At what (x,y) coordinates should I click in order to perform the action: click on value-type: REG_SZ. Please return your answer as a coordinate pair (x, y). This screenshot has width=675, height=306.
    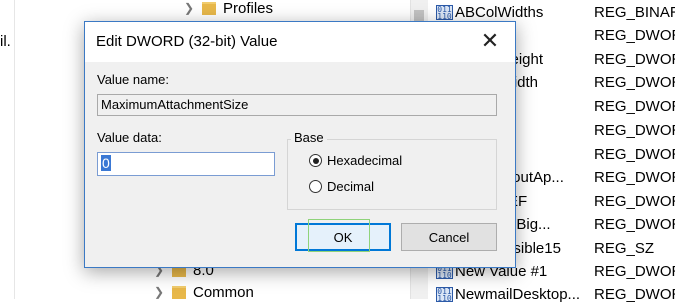
    Looking at the image, I should click on (624, 248).